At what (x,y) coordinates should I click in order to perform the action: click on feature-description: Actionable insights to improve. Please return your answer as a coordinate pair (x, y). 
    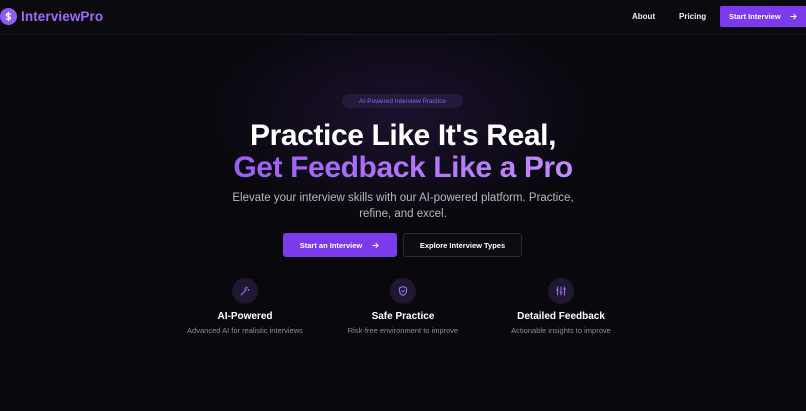
    Looking at the image, I should click on (561, 330).